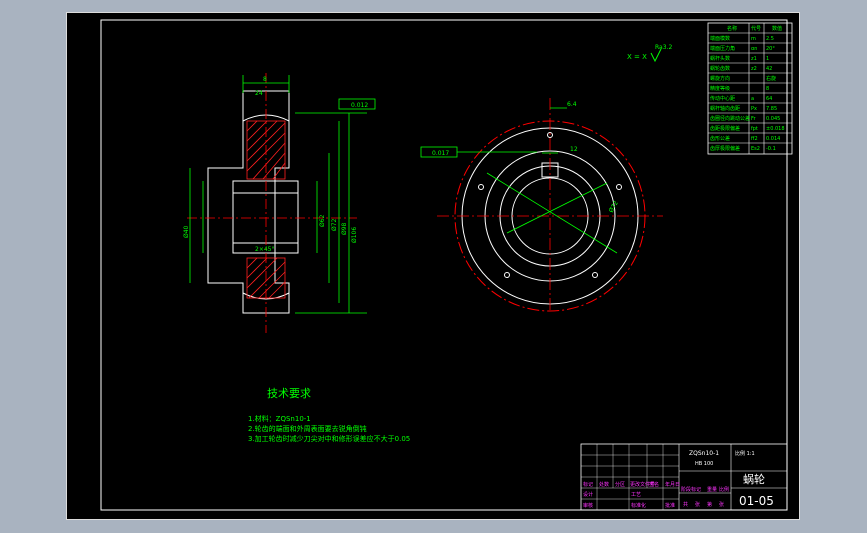  I want to click on pt-cell-8-1: Fr, so click(754, 119).